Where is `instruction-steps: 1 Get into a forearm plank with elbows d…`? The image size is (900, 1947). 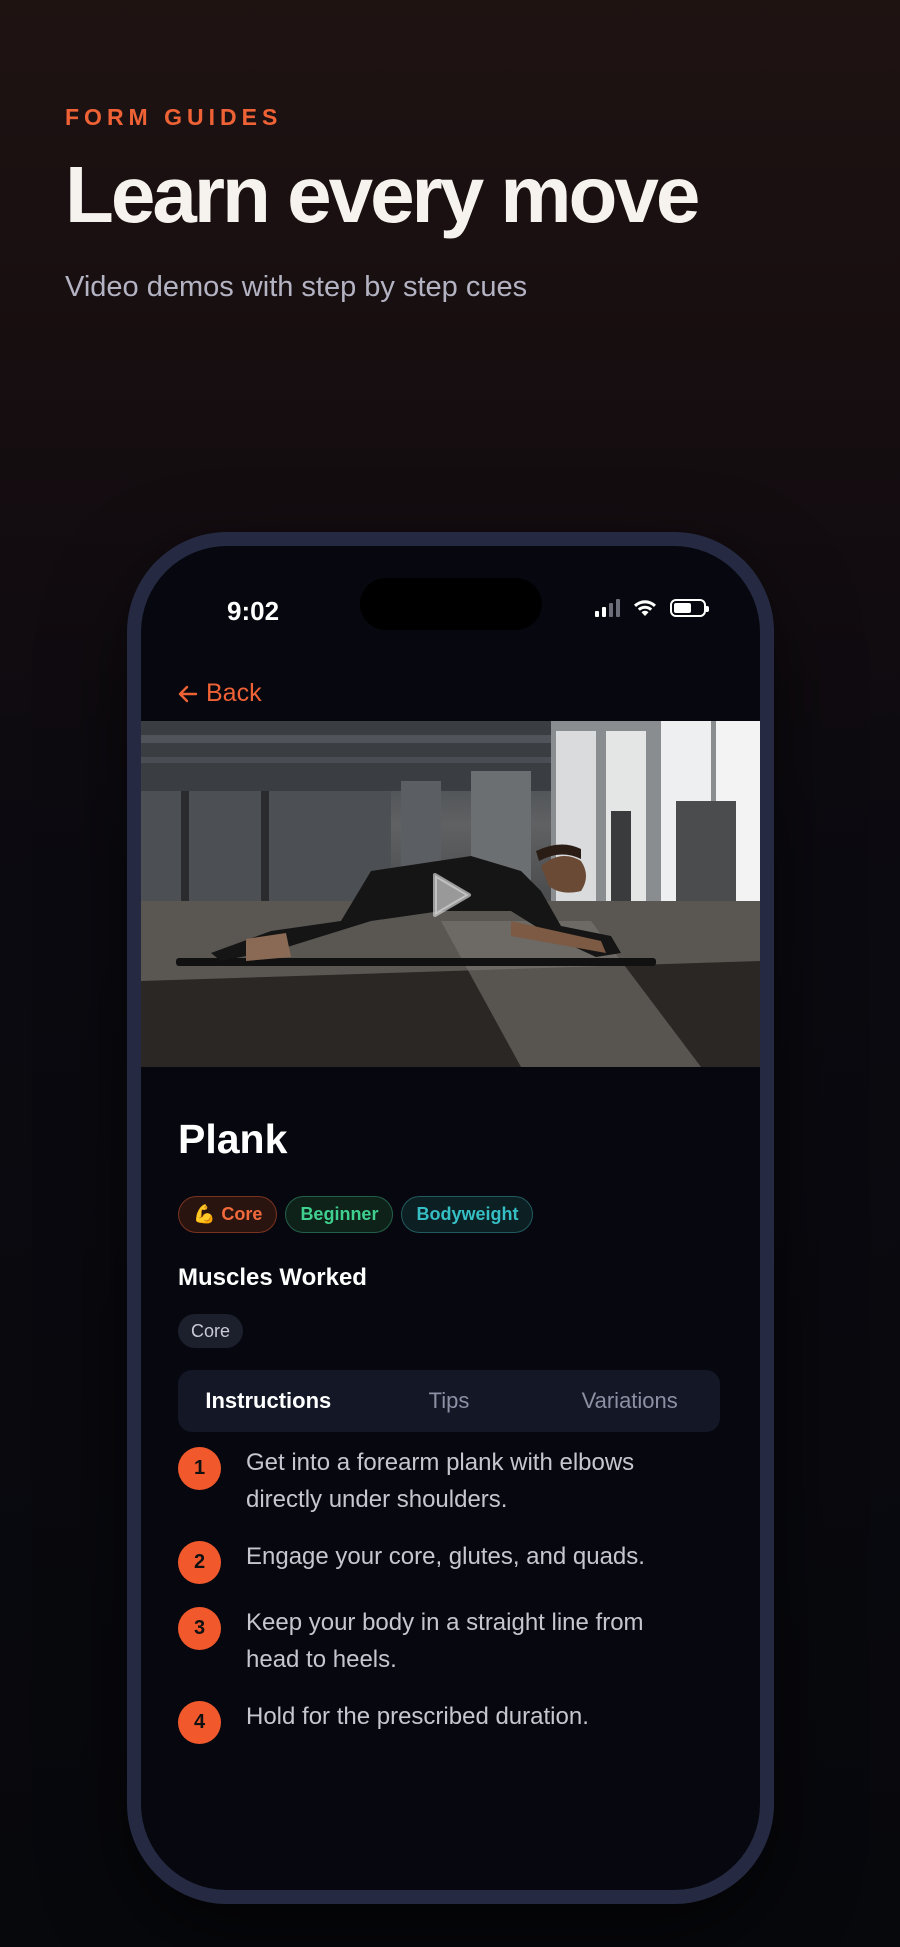
instruction-steps: 1 Get into a forearm plank with elbows d… is located at coordinates (428, 1604).